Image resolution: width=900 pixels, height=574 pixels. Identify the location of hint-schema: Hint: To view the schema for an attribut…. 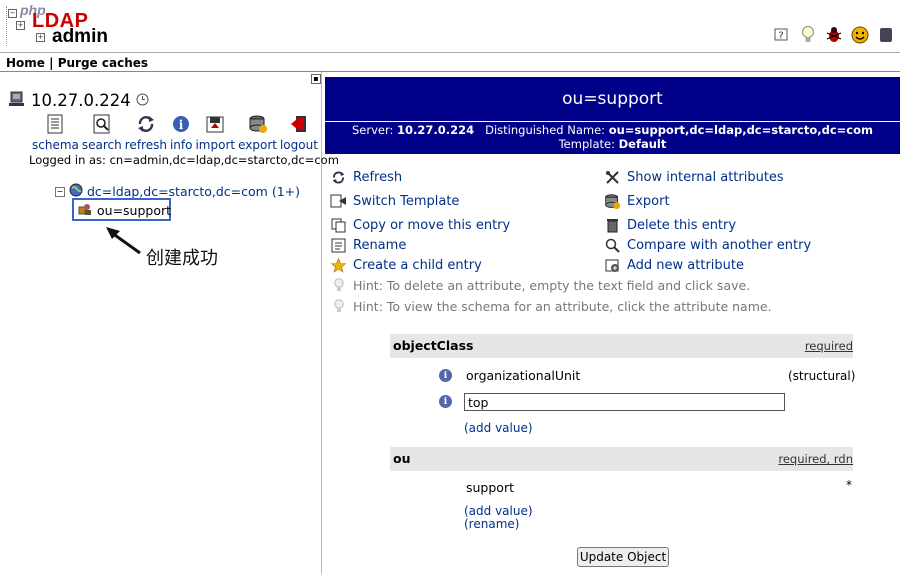
(551, 306).